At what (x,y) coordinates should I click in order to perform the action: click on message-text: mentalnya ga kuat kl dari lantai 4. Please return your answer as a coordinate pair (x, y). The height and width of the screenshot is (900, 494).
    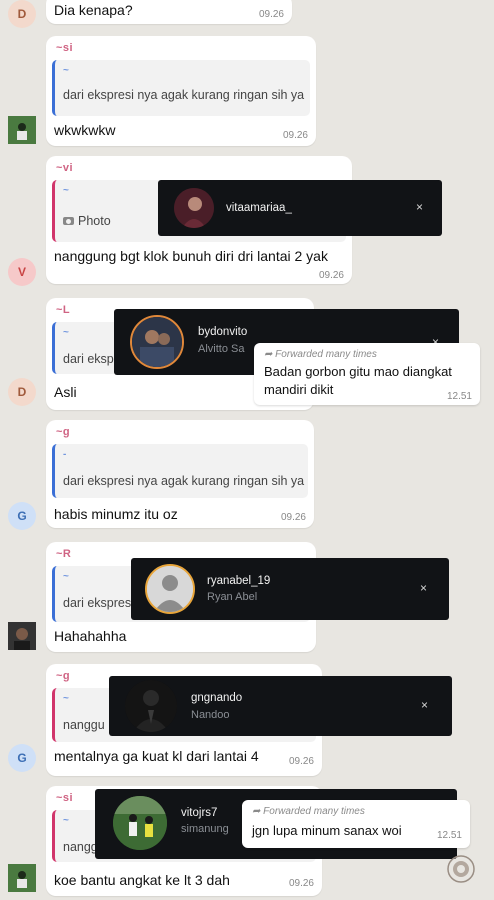
    Looking at the image, I should click on (156, 756).